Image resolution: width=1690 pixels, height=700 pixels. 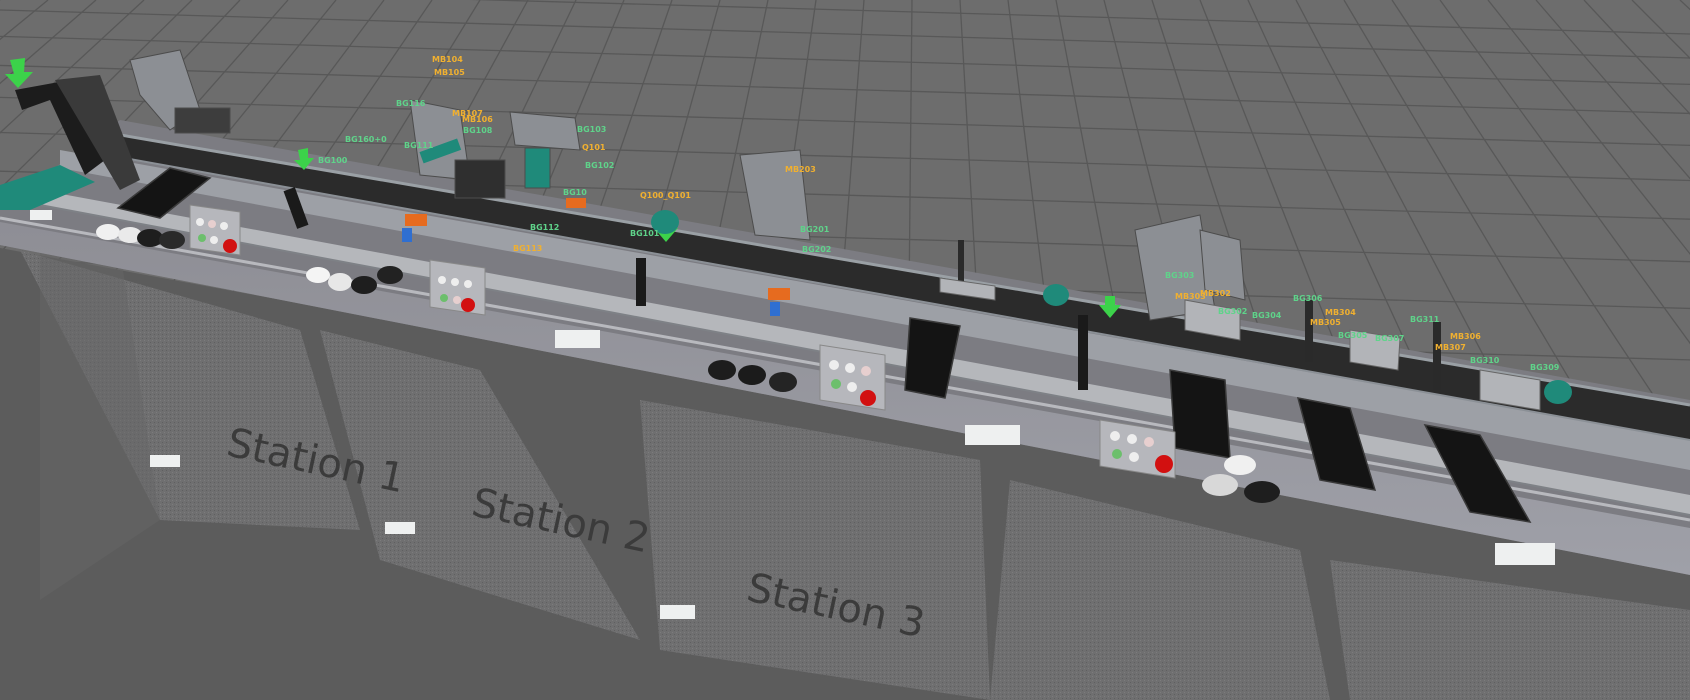 I want to click on sensor-tag: MB307, so click(x=1450, y=347).